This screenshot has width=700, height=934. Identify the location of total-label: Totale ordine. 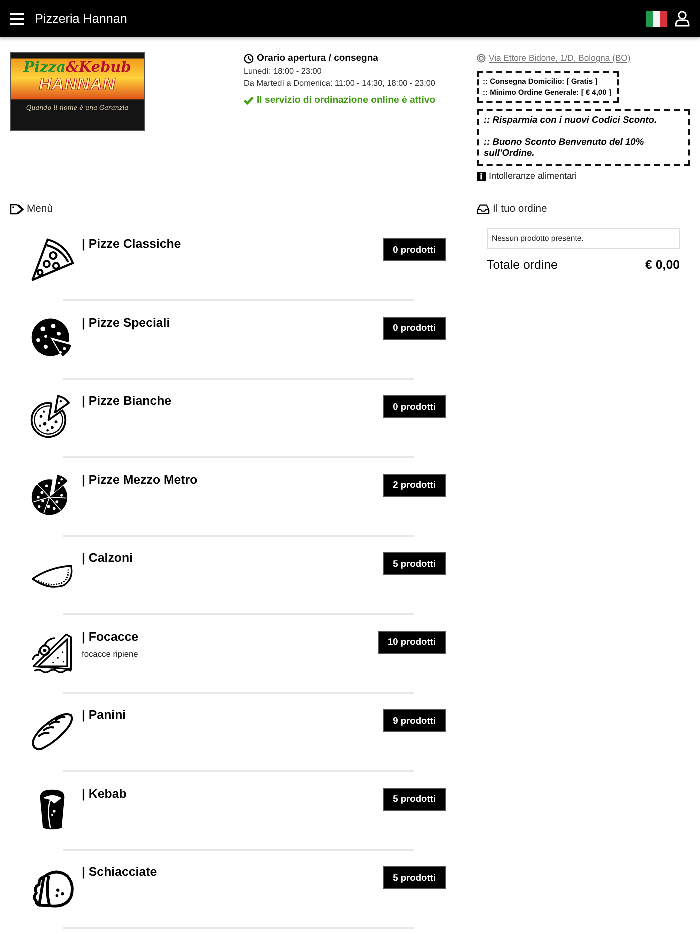
(522, 265).